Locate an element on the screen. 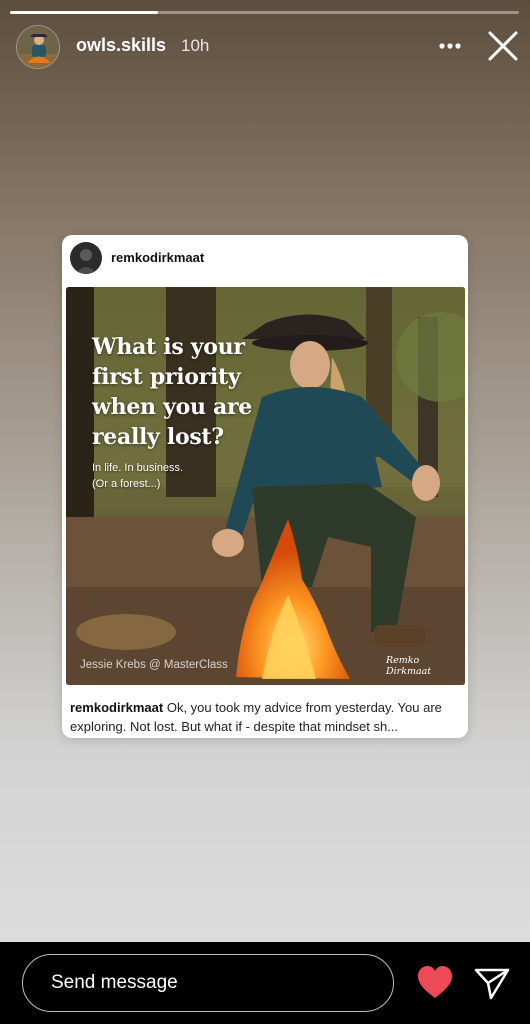 This screenshot has height=1024, width=530. close-icon is located at coordinates (503, 46).